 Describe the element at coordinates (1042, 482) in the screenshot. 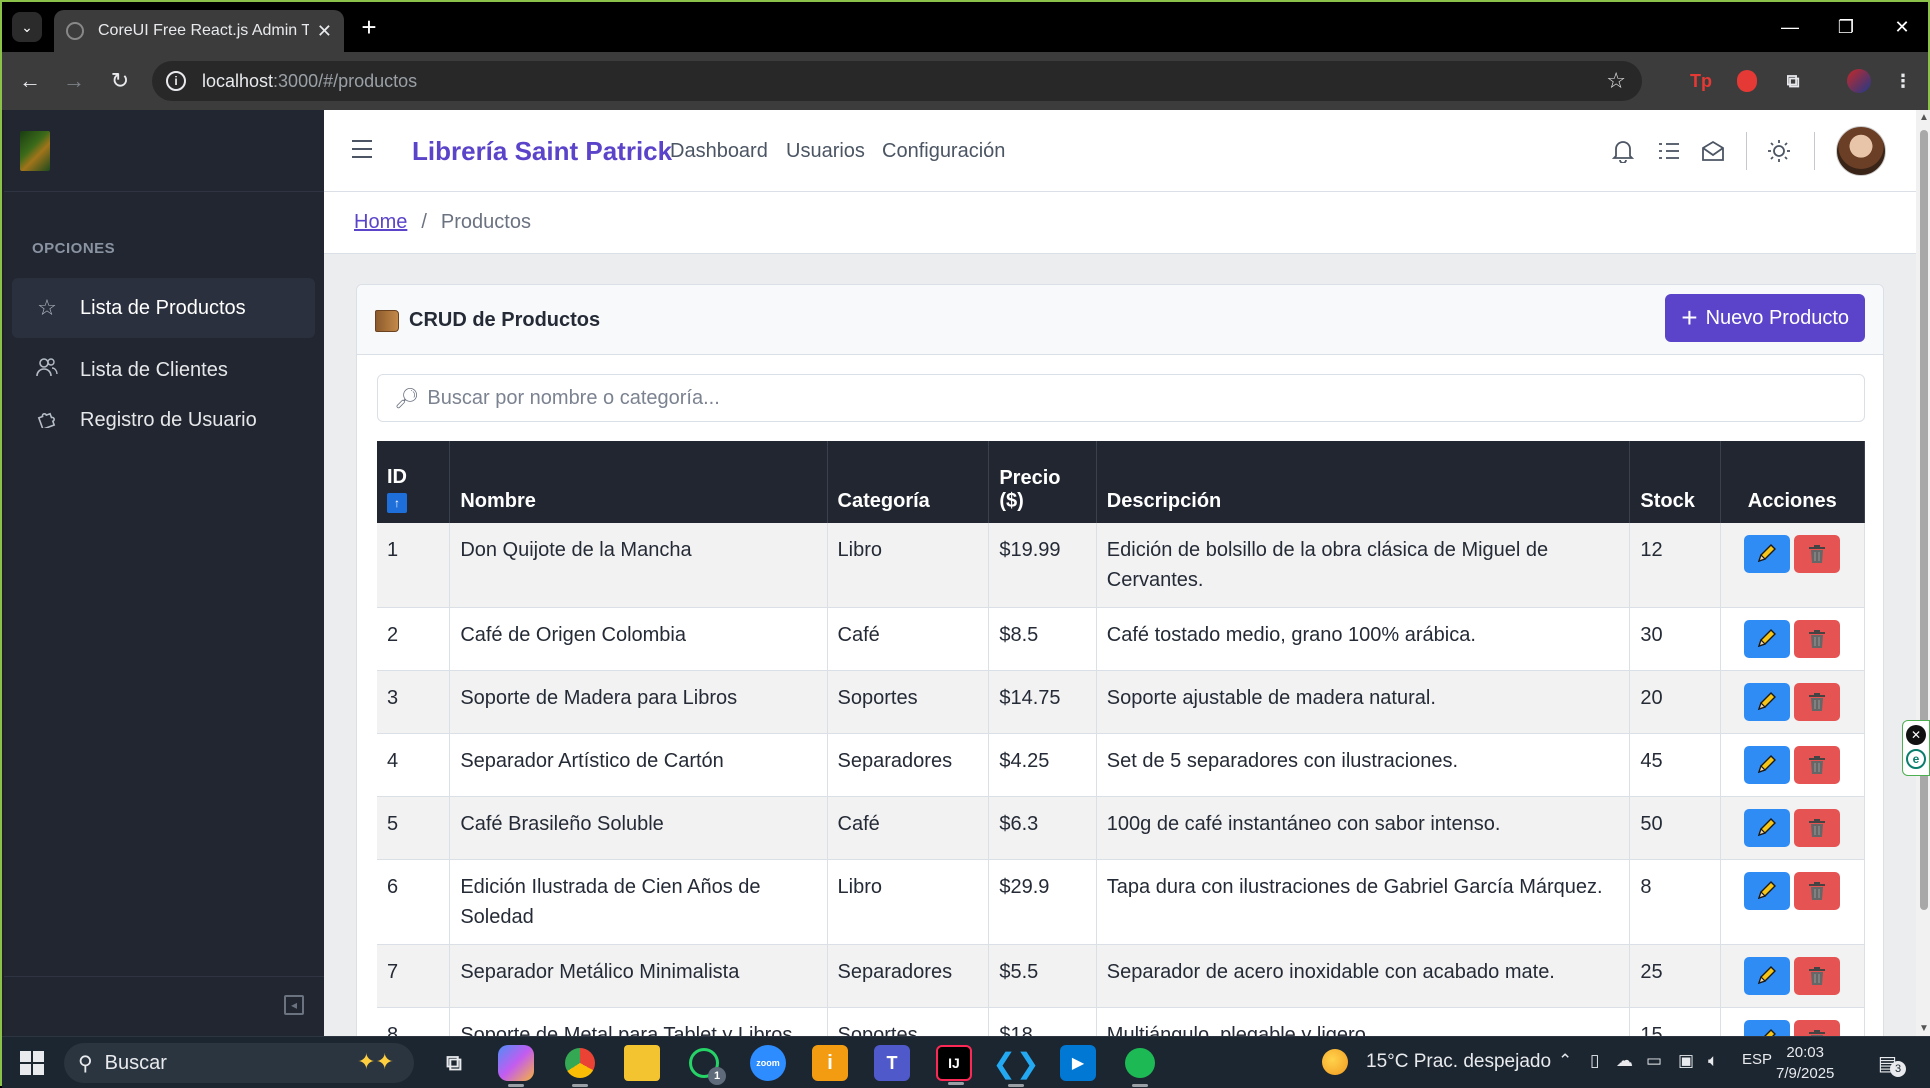

I see `column-header-precio: Precio ($)` at that location.